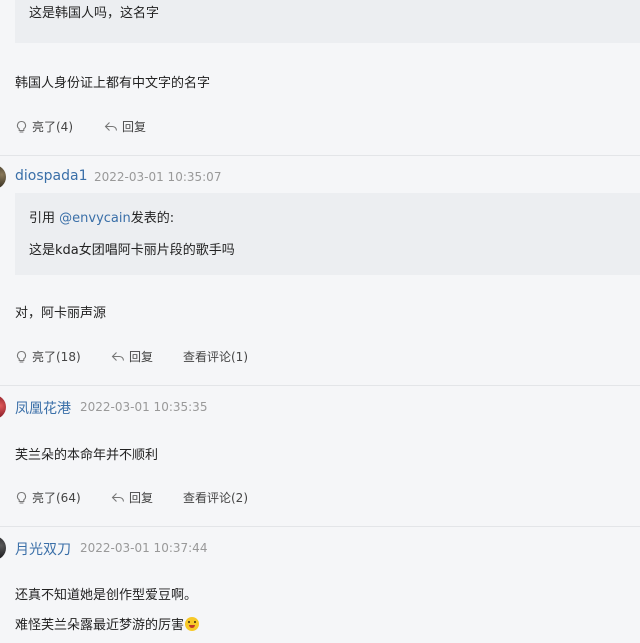 This screenshot has height=643, width=640. I want to click on view-comments-label: 查看评论(2), so click(215, 498).